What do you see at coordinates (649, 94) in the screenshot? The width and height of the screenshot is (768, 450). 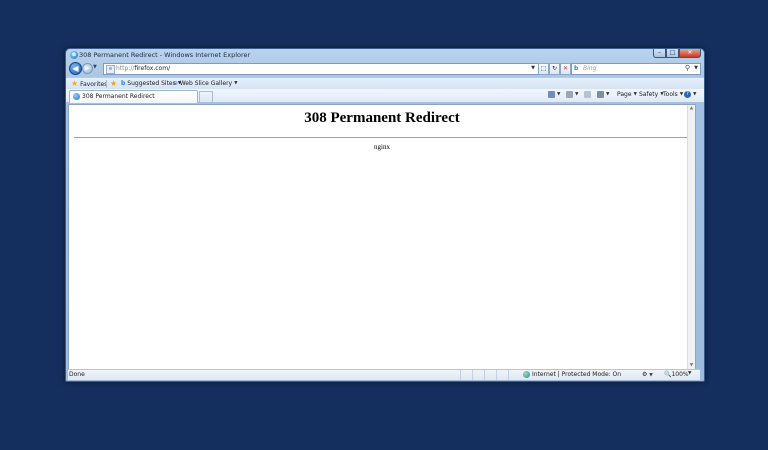 I see `safety-menu-label: Safety` at bounding box center [649, 94].